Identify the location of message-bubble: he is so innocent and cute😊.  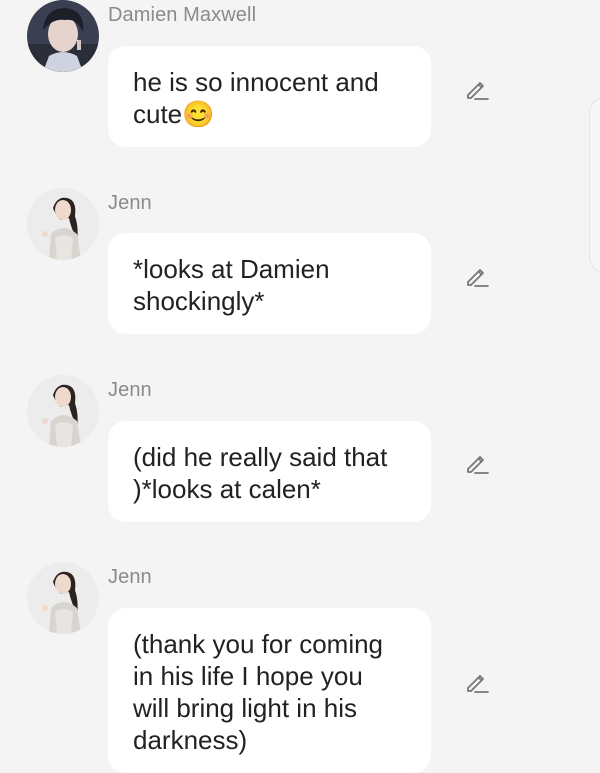
(269, 96).